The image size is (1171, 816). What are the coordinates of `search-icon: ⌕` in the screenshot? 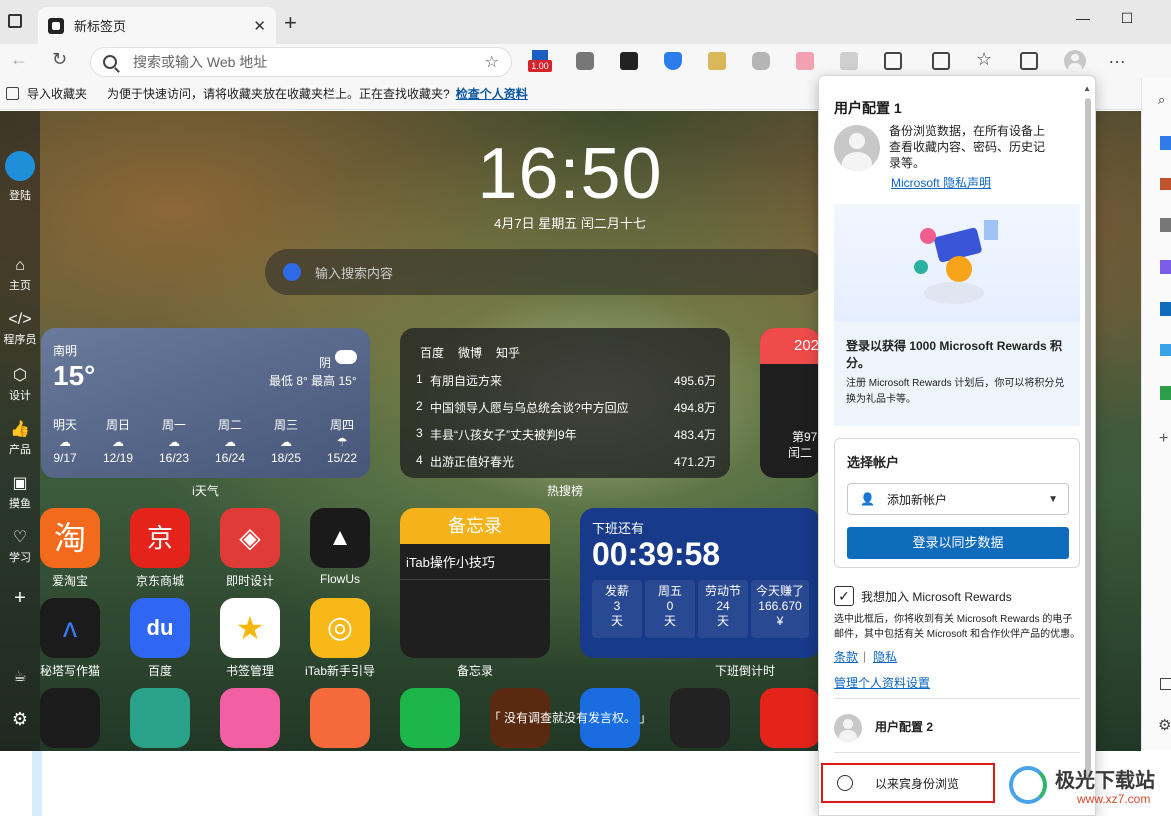 It's located at (1161, 100).